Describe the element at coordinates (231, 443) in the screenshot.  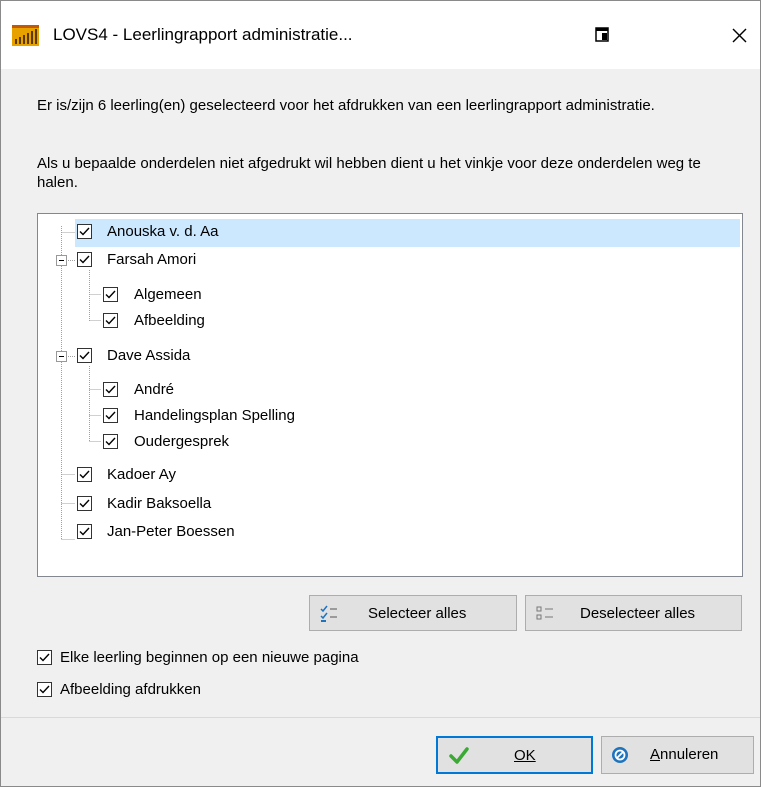
I see `tree-node-oudergesprek: Oudergesprek` at that location.